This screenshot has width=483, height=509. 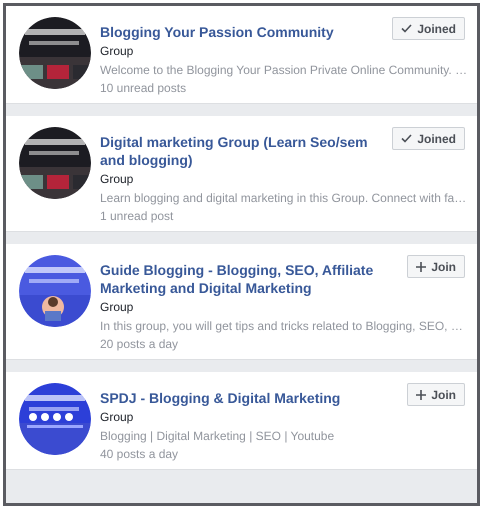 I want to click on group-activity: 1 unread post, so click(x=137, y=216).